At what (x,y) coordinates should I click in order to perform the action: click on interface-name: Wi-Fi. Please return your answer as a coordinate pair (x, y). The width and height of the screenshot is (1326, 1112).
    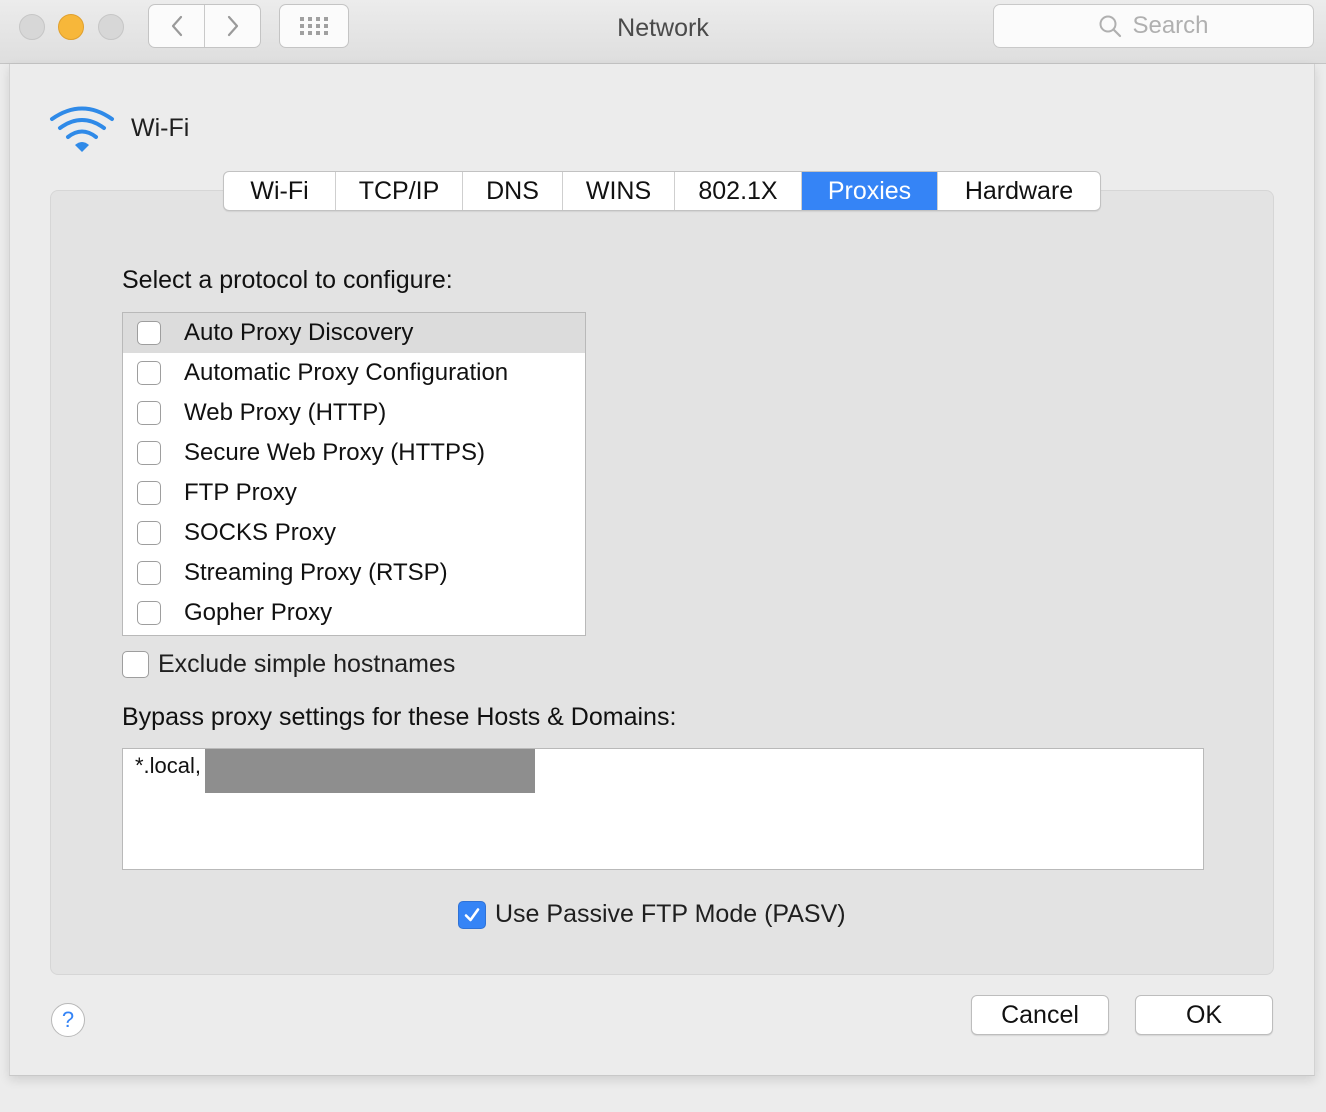
    Looking at the image, I should click on (160, 128).